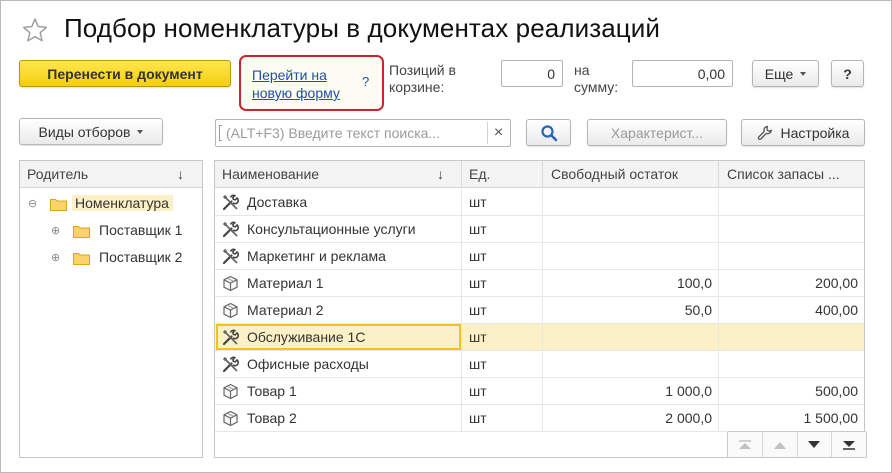  Describe the element at coordinates (779, 73) in the screenshot. I see `more-label: Еще` at that location.